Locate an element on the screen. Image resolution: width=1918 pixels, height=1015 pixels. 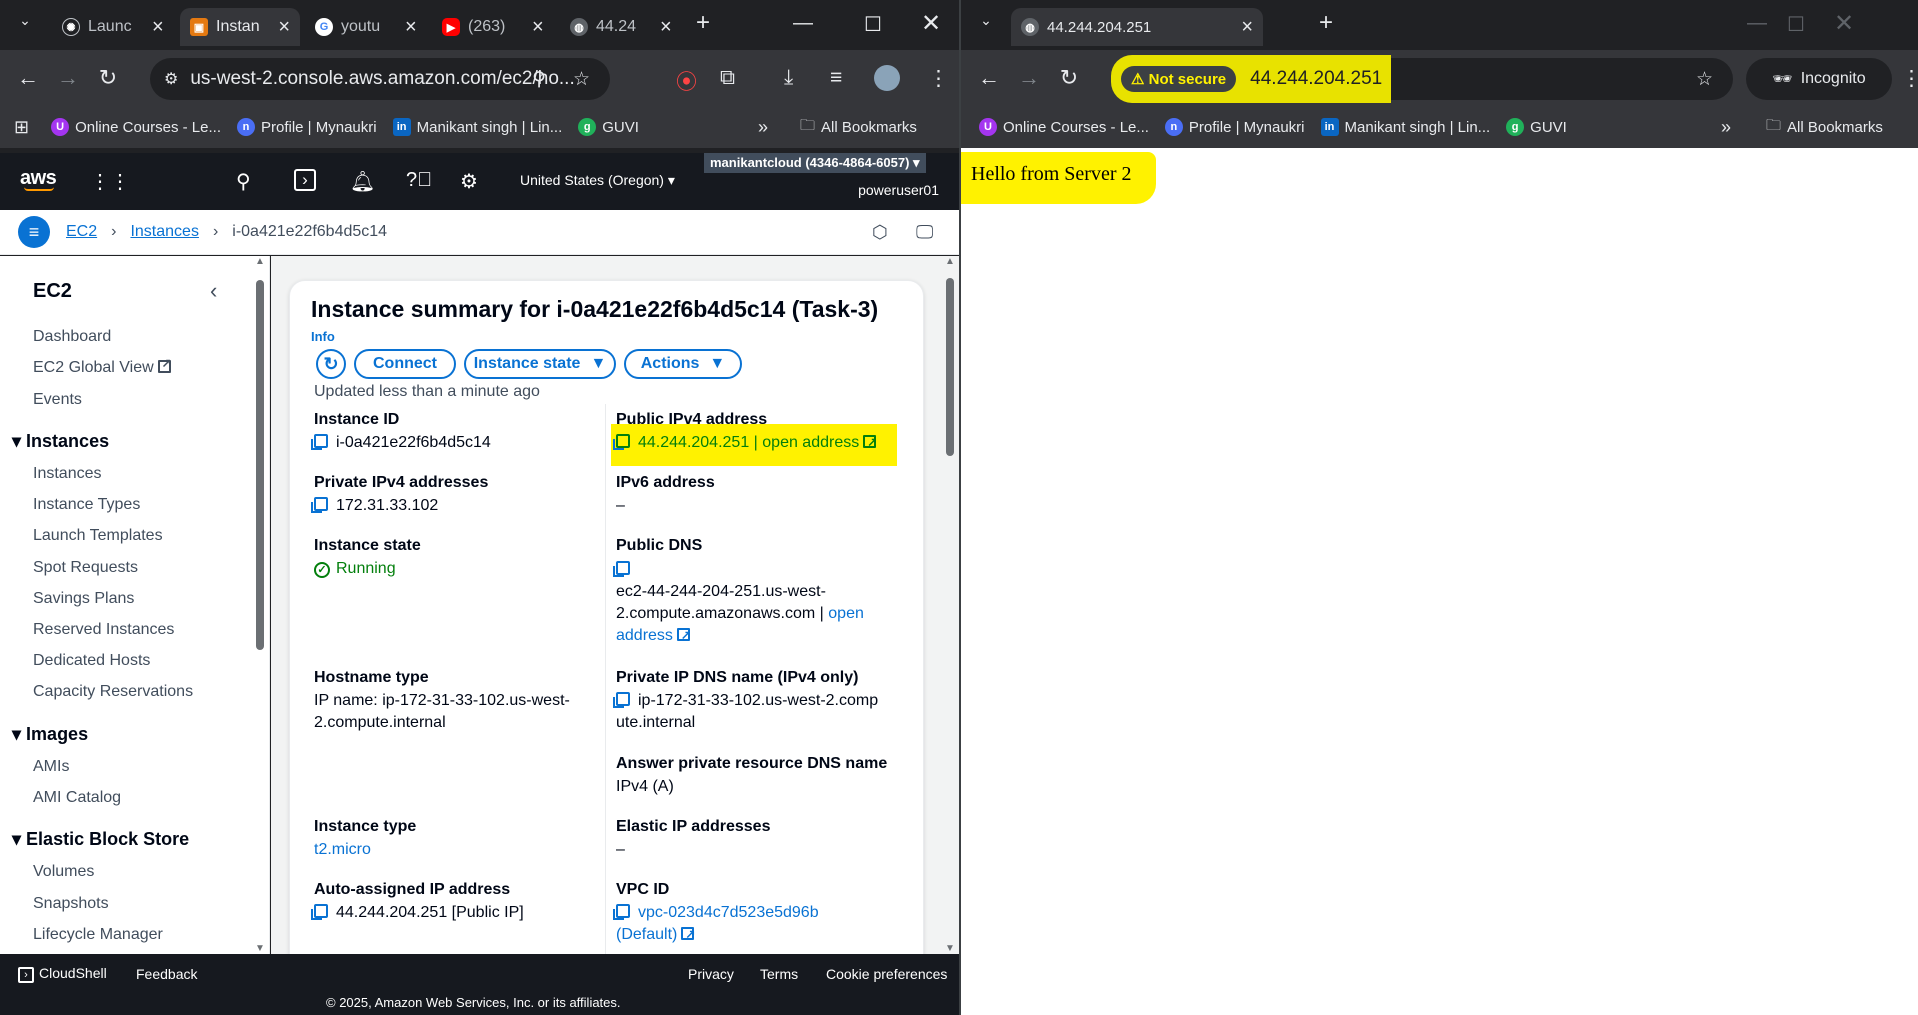
settings-icon: ⚙ is located at coordinates (469, 181).